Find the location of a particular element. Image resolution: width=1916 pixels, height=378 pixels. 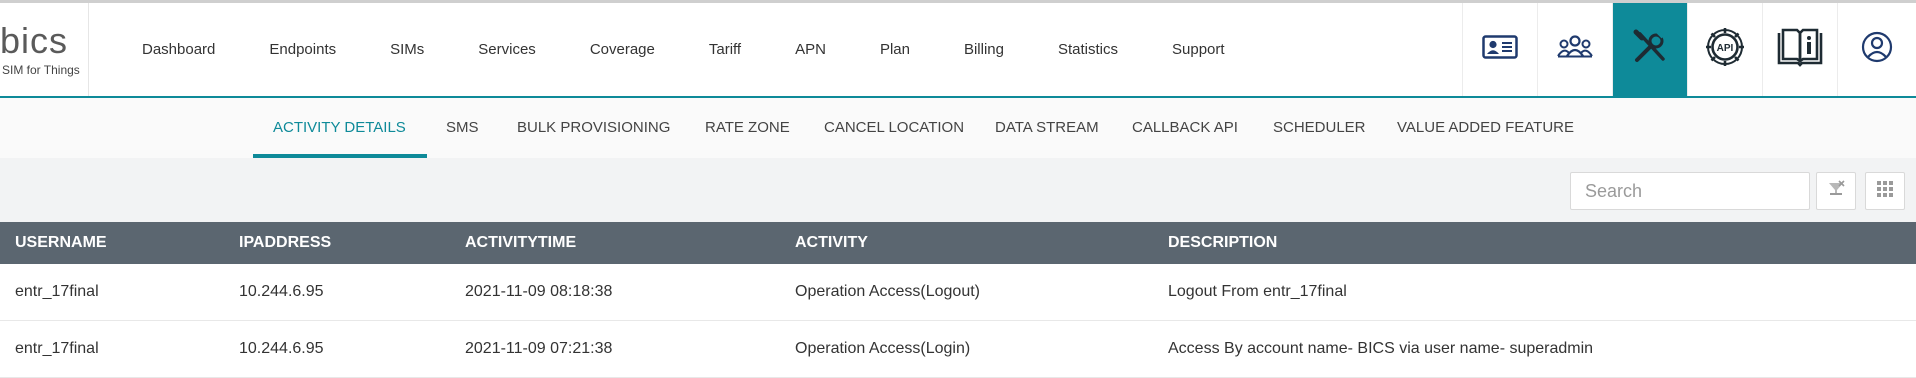

brand-name: bics is located at coordinates (34, 40).